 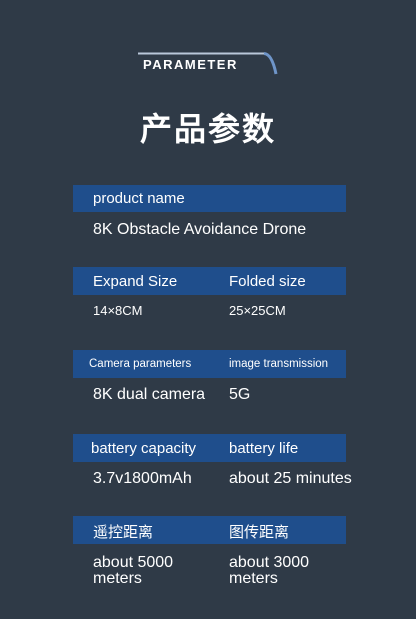 What do you see at coordinates (133, 570) in the screenshot?
I see `remote-control-distance-value: about 5000 meters` at bounding box center [133, 570].